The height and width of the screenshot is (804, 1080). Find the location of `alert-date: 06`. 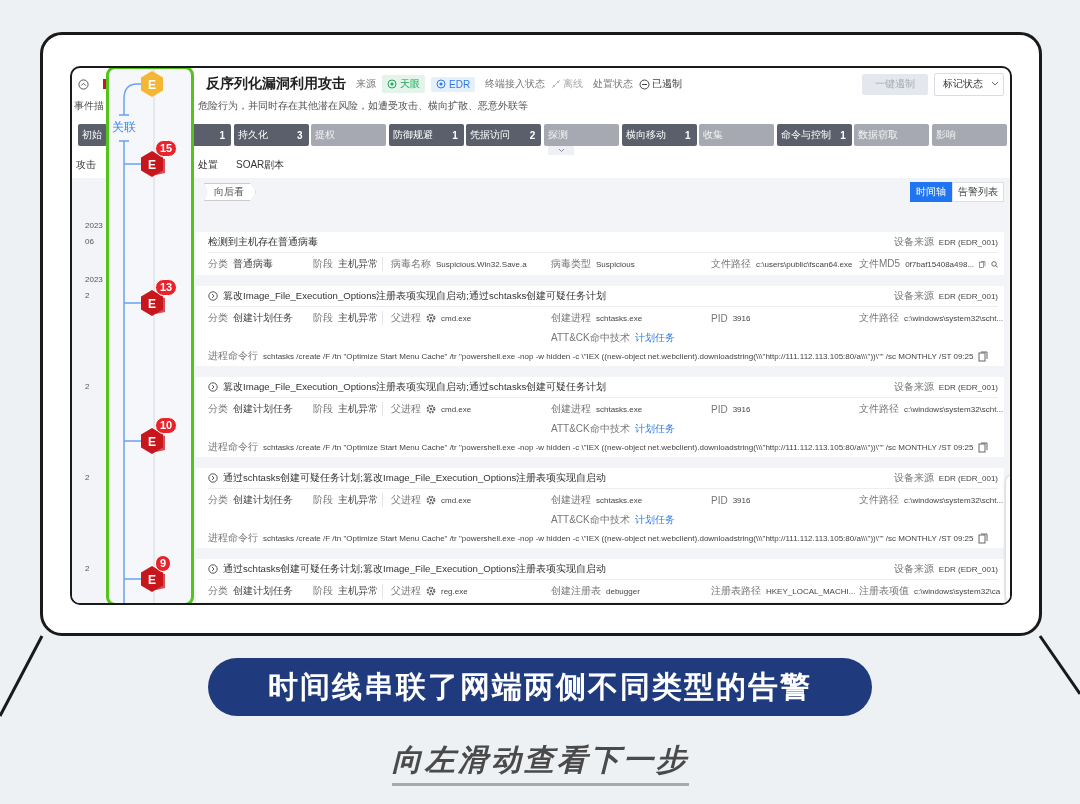

alert-date: 06 is located at coordinates (89, 242).